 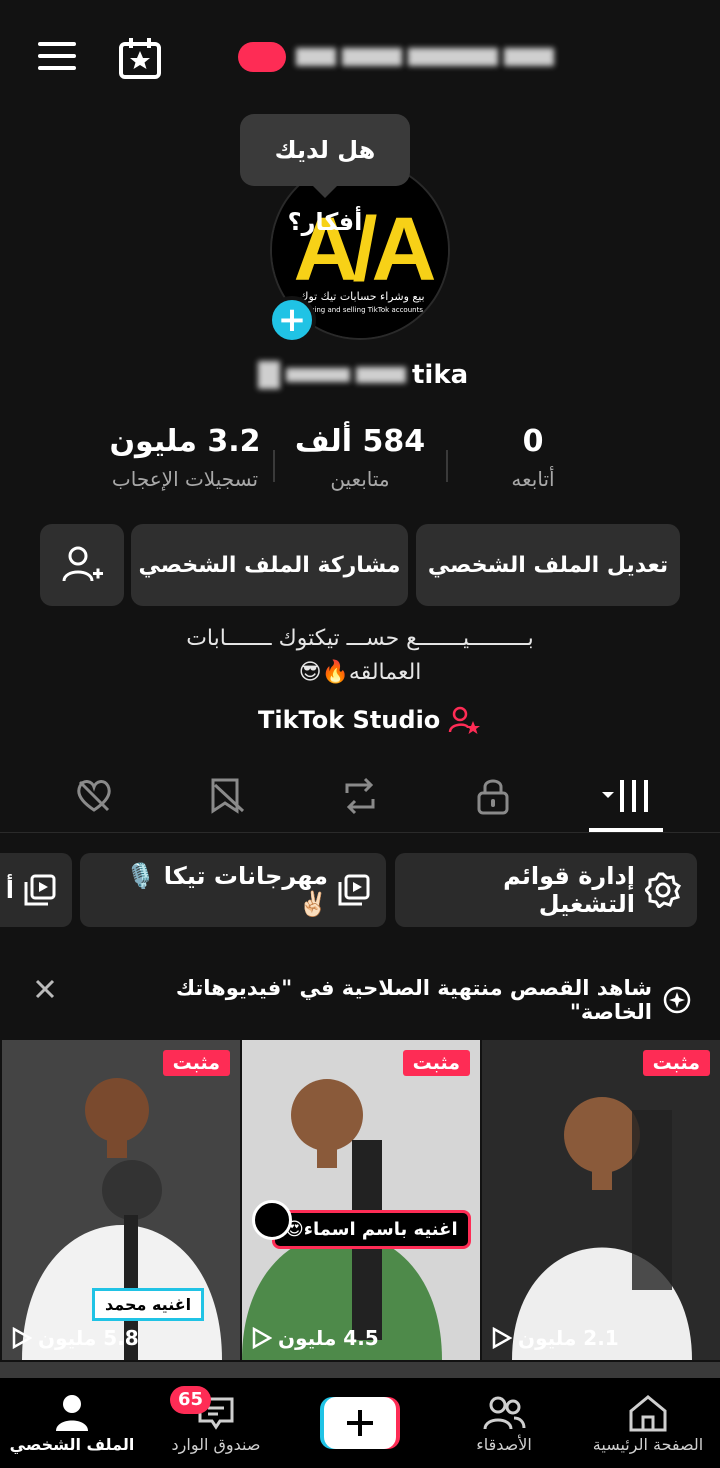 I want to click on video-caption-box: اغنيه باسم اسماء😍, so click(x=371, y=1229).